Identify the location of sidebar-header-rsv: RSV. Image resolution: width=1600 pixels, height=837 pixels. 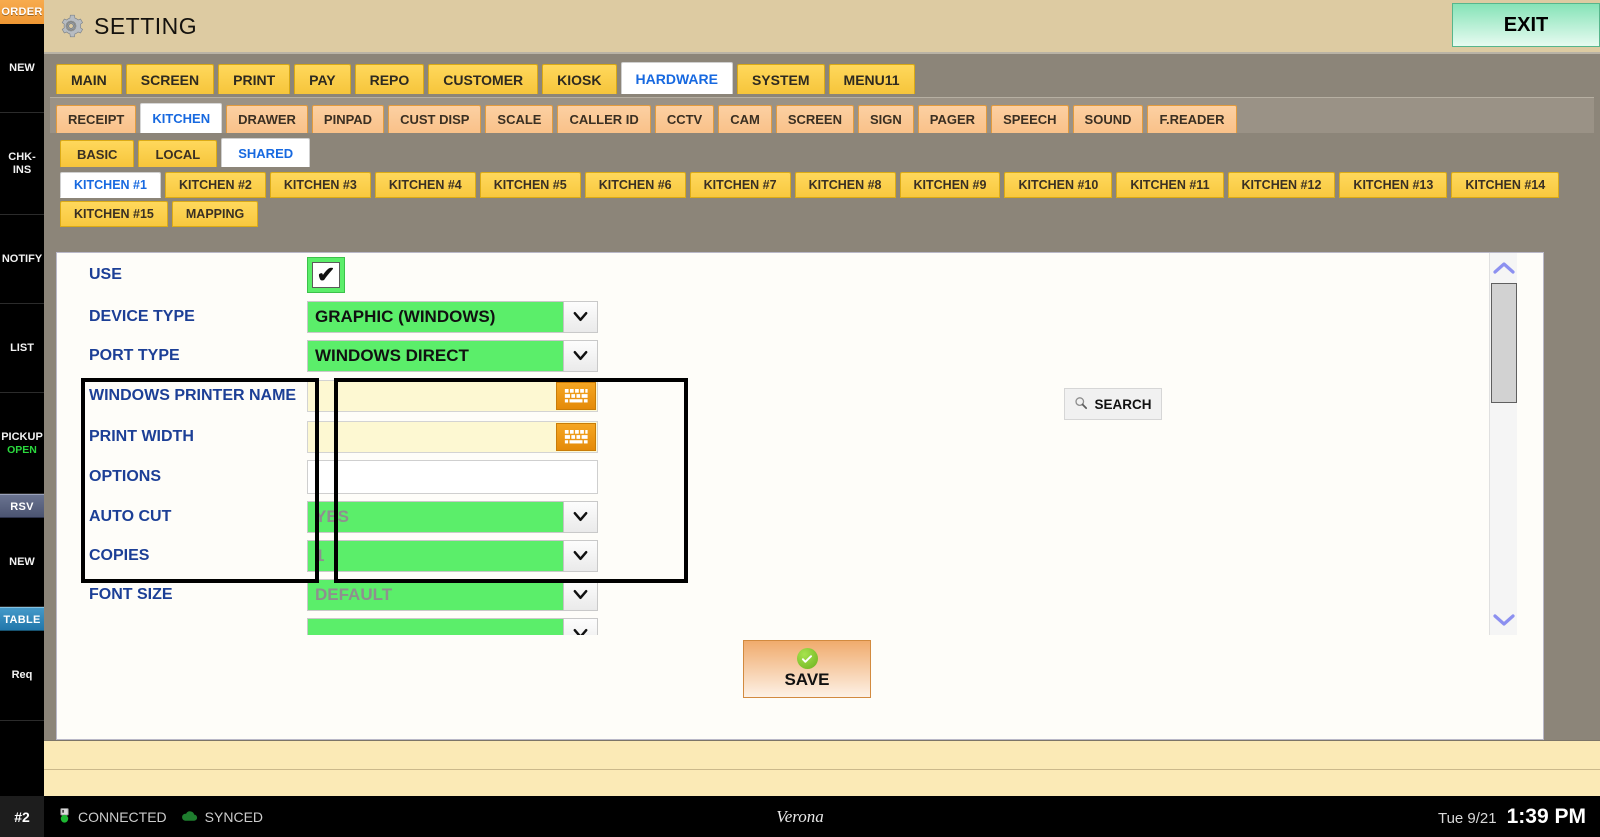
(22, 506).